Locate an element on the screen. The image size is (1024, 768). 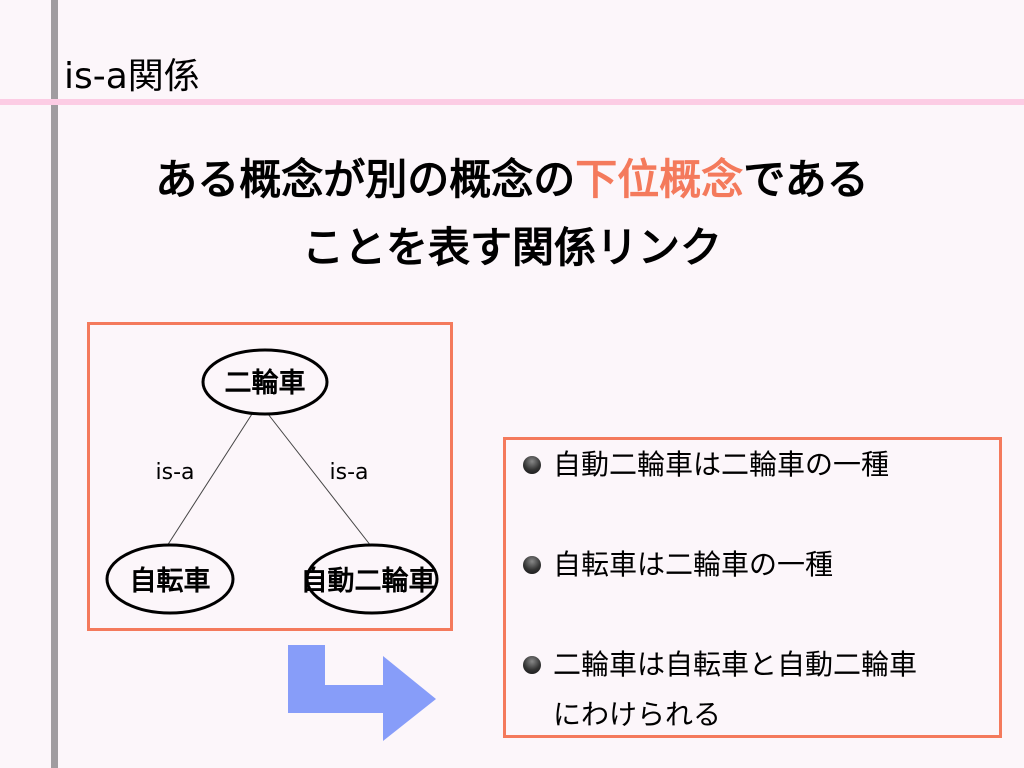
edge-label-right: is-a is located at coordinates (349, 472).